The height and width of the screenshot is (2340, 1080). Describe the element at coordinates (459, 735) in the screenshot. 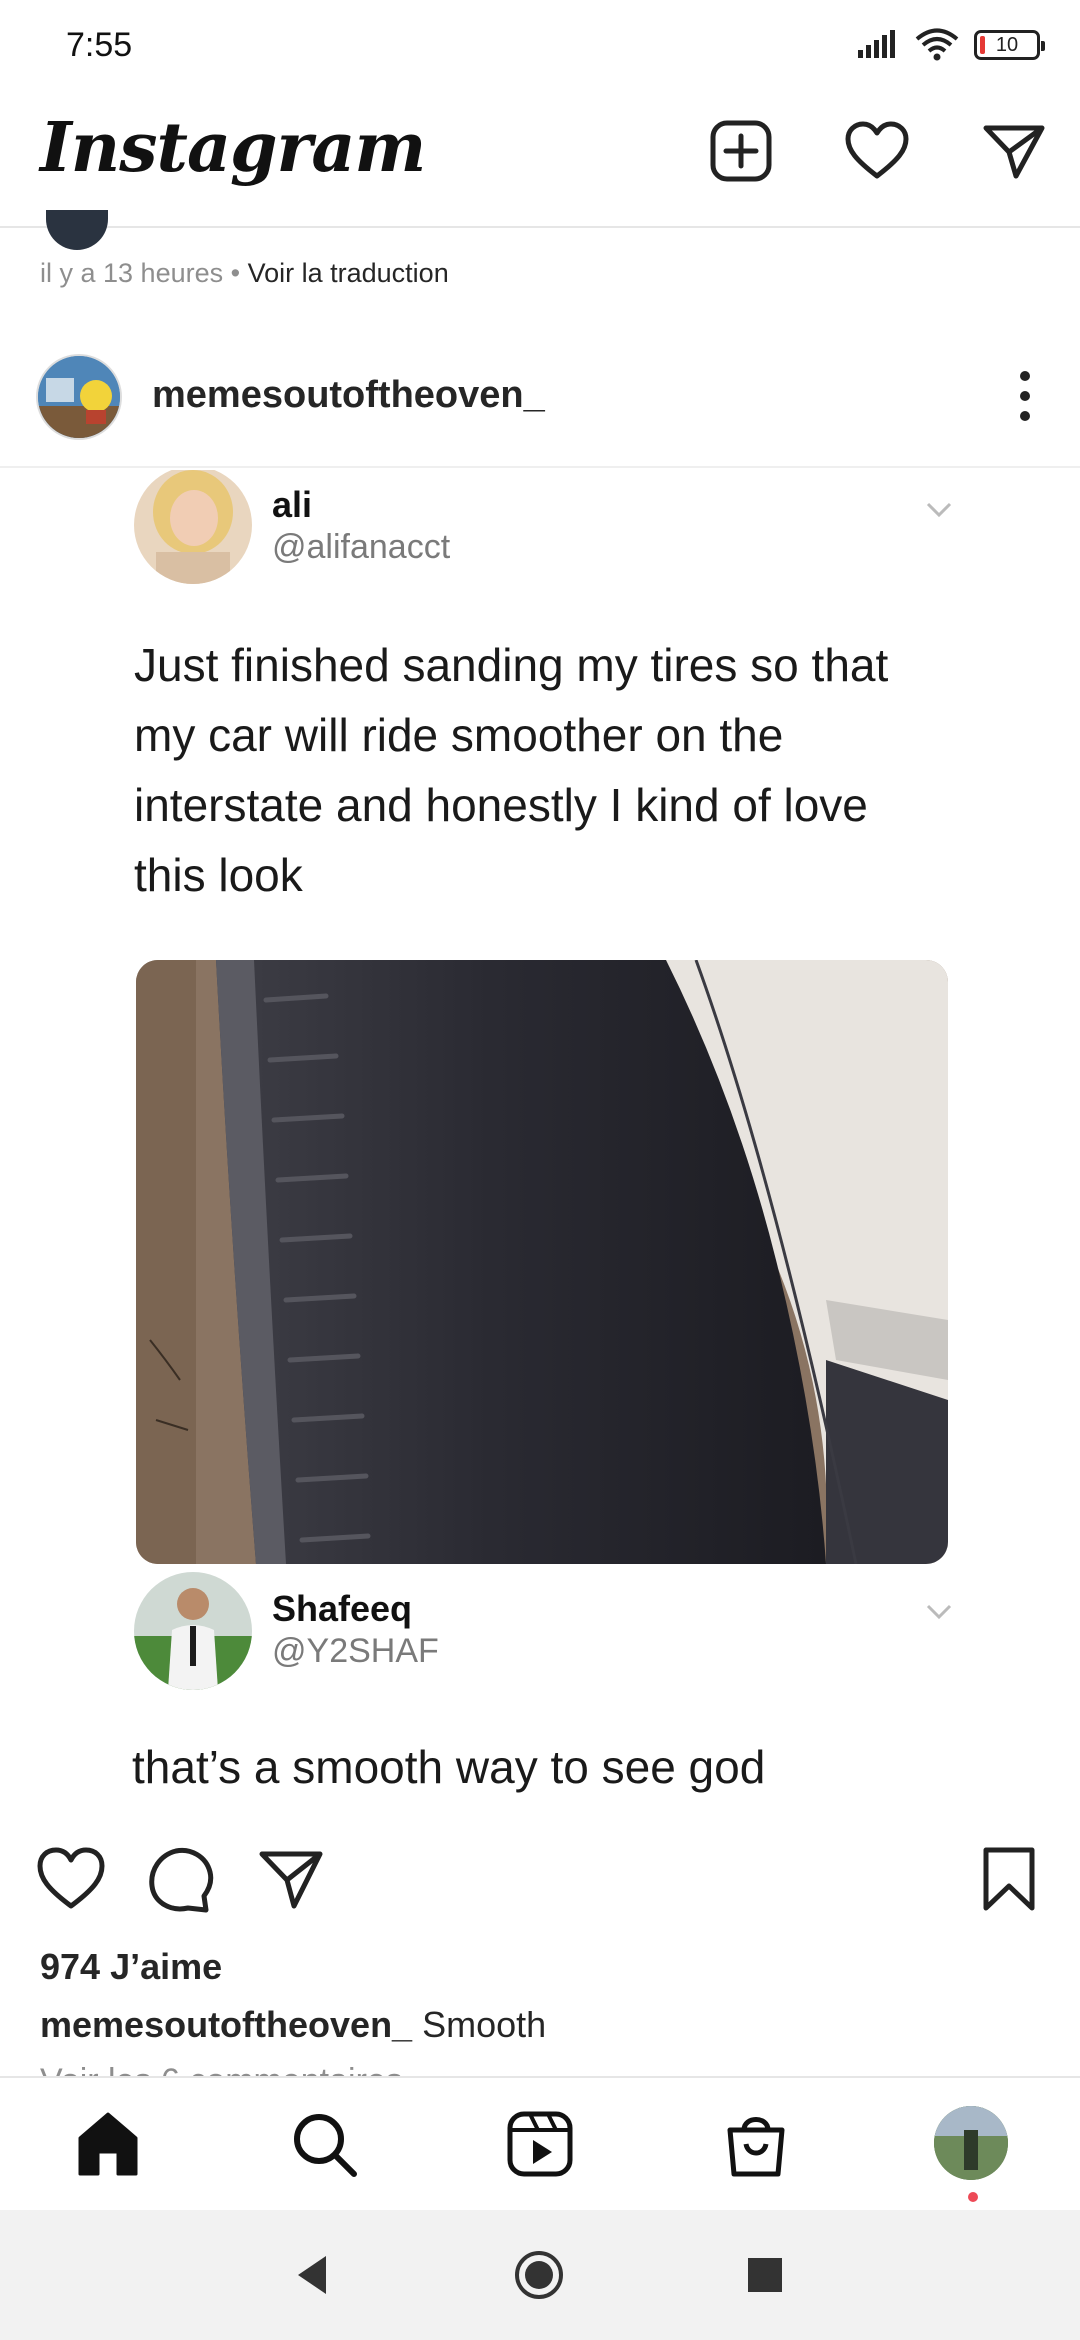

I see `tweet-text-line: my car will ride smoother on the` at that location.